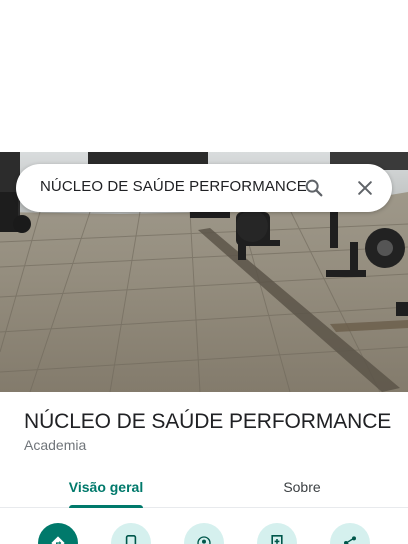 The image size is (408, 544). What do you see at coordinates (350, 533) in the screenshot?
I see `share-button` at bounding box center [350, 533].